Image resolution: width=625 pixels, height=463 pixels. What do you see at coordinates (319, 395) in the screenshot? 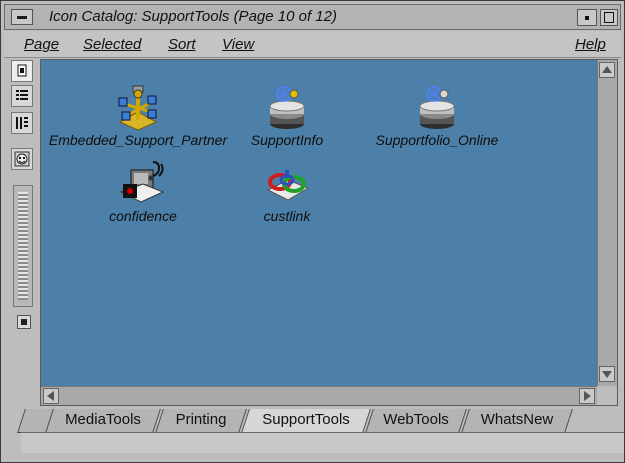
I see `horizontal-scrollbar` at bounding box center [319, 395].